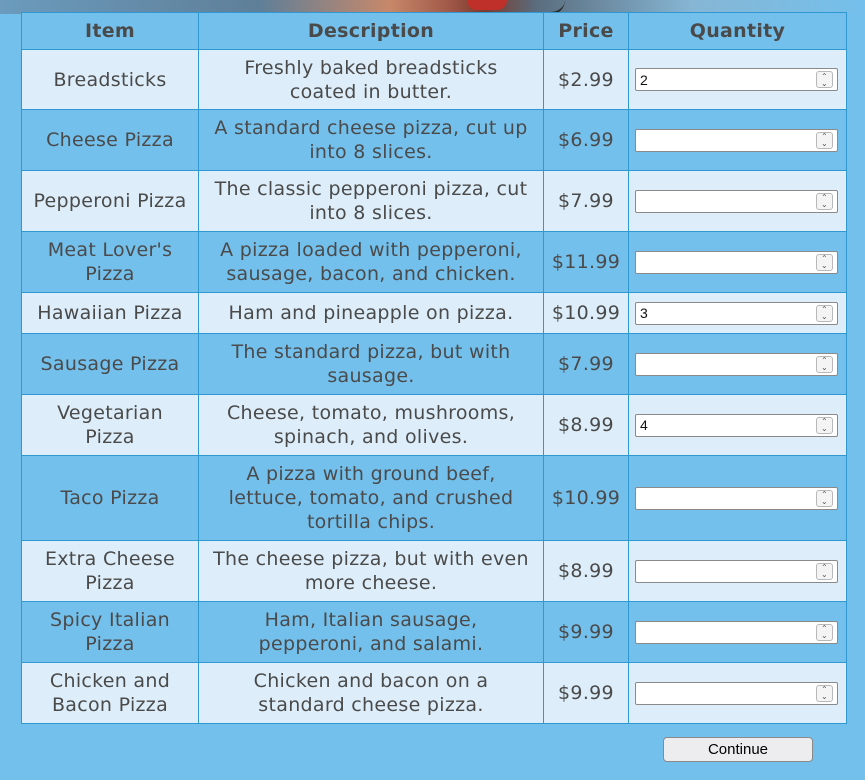 This screenshot has width=865, height=780. What do you see at coordinates (738, 749) in the screenshot?
I see `continue-button: Continue` at bounding box center [738, 749].